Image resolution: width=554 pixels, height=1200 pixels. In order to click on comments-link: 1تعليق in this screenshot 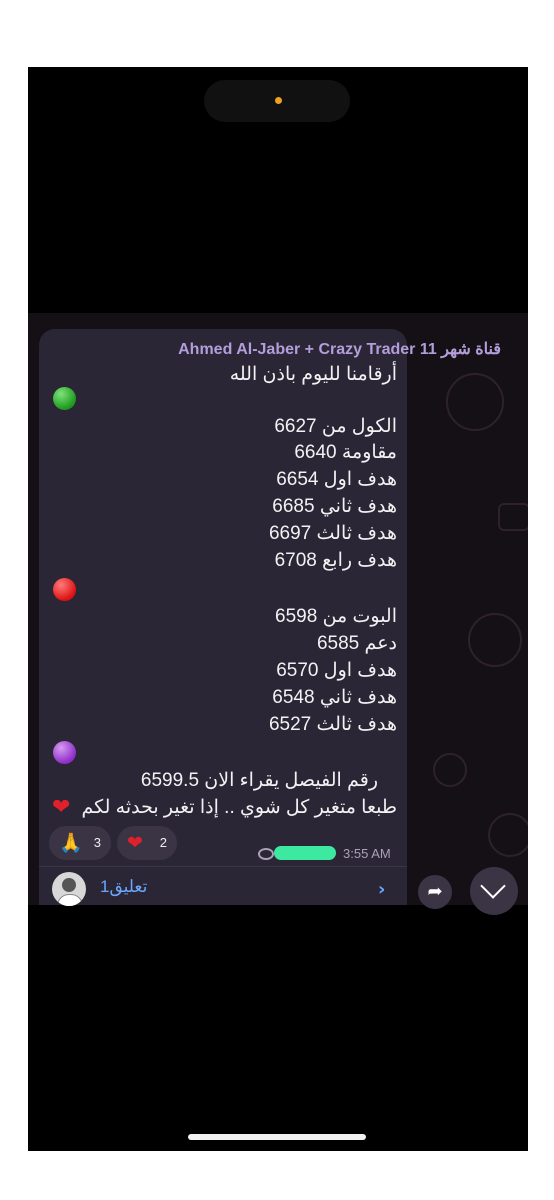, I will do `click(123, 887)`.